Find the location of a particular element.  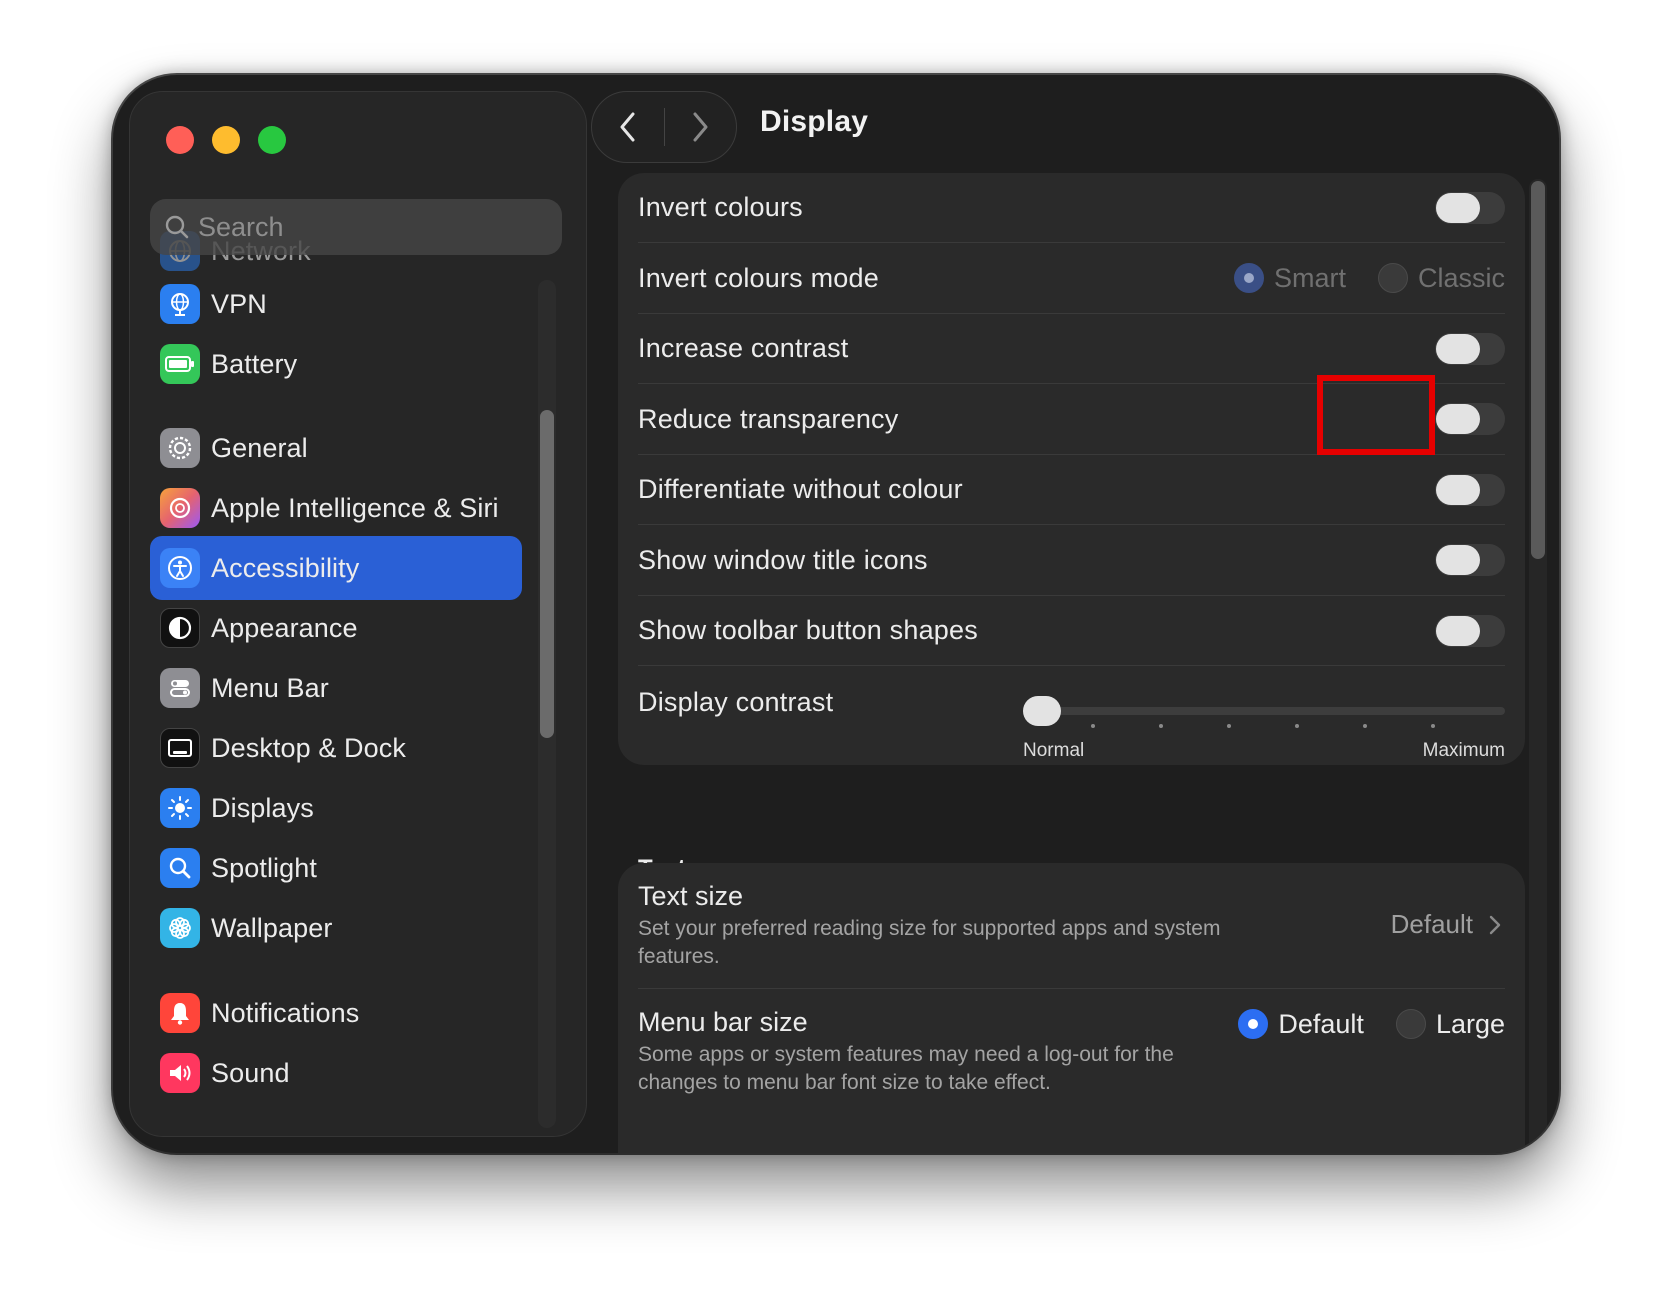

sidebar-item-label: Battery is located at coordinates (254, 363).